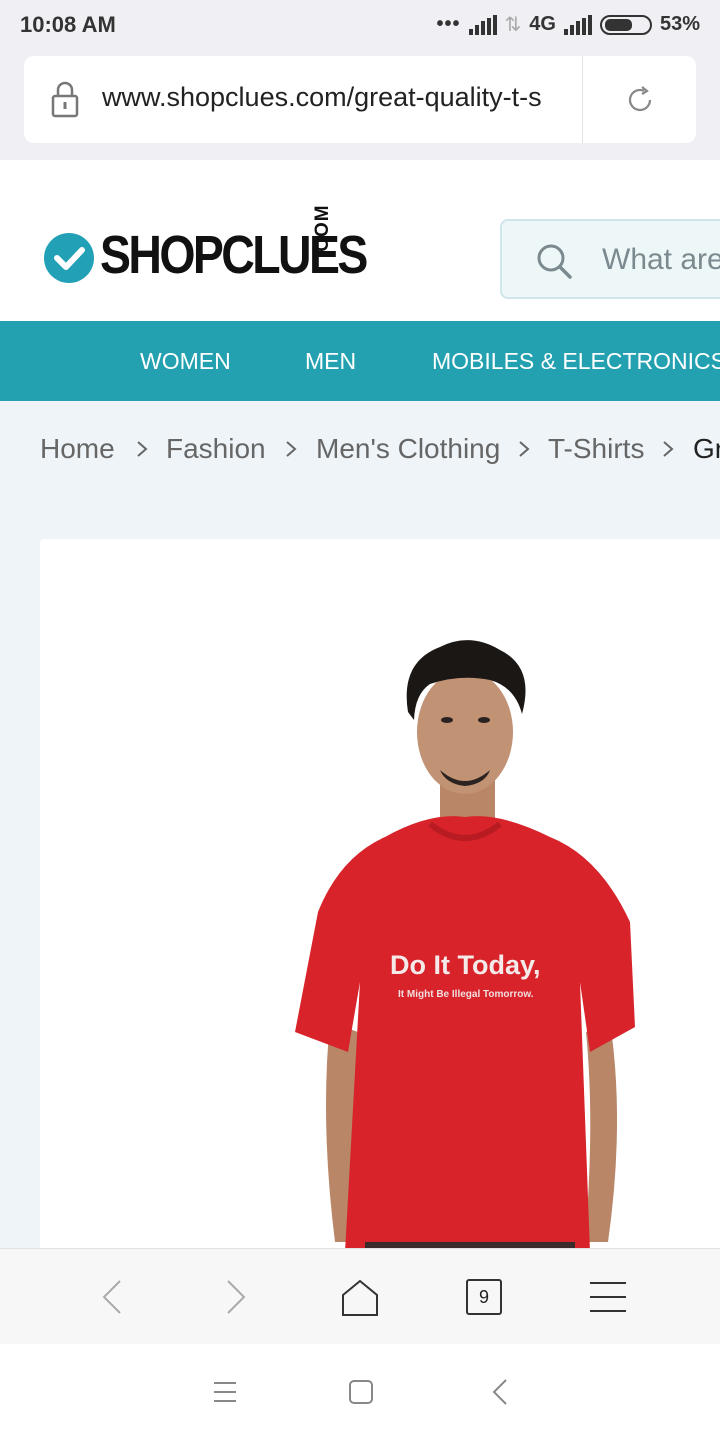 The height and width of the screenshot is (1440, 720). What do you see at coordinates (596, 449) in the screenshot?
I see `breadcrumb-tshirts: T-Shirts` at bounding box center [596, 449].